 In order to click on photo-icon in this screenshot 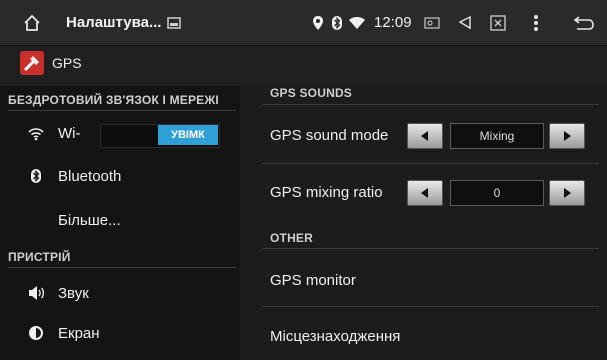, I will do `click(432, 22)`.